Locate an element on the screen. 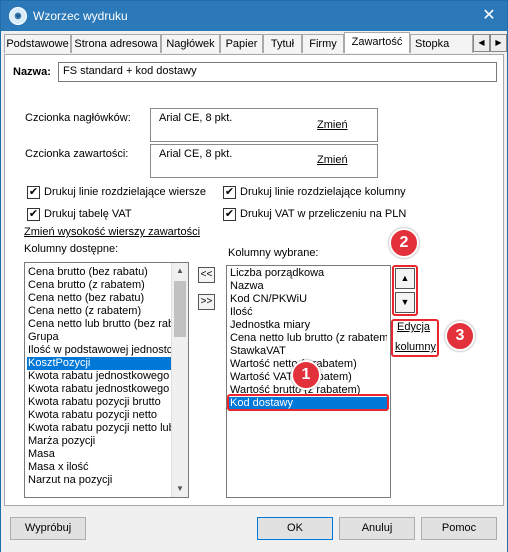  content-font-label: Czcionka zawartości: is located at coordinates (77, 154).